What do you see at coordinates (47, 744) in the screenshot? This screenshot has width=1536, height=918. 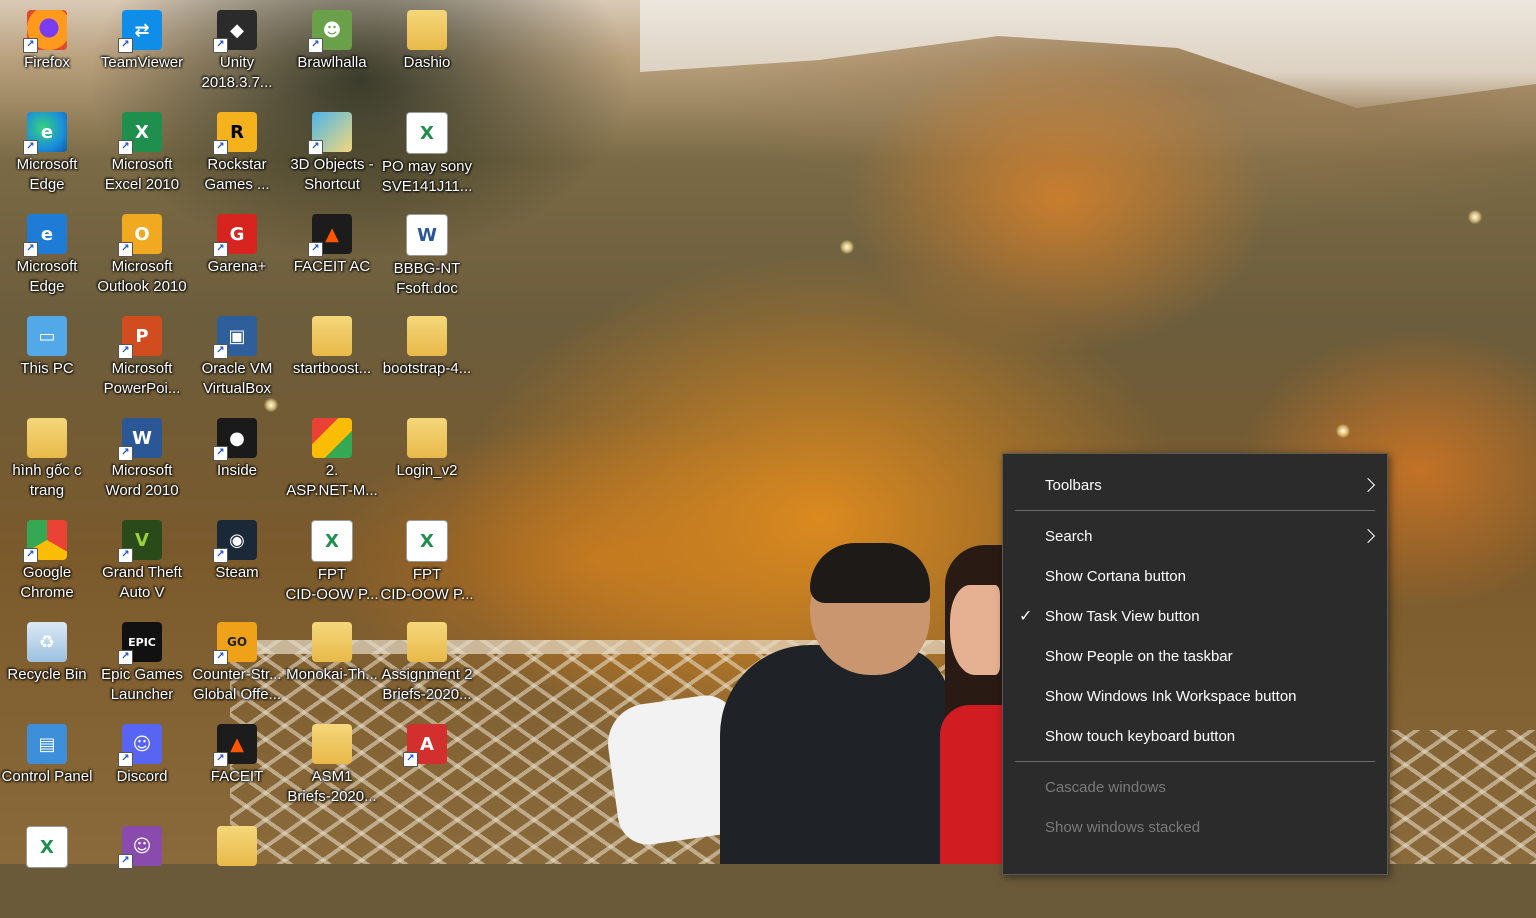 I see `control-panel-icon: ▤` at bounding box center [47, 744].